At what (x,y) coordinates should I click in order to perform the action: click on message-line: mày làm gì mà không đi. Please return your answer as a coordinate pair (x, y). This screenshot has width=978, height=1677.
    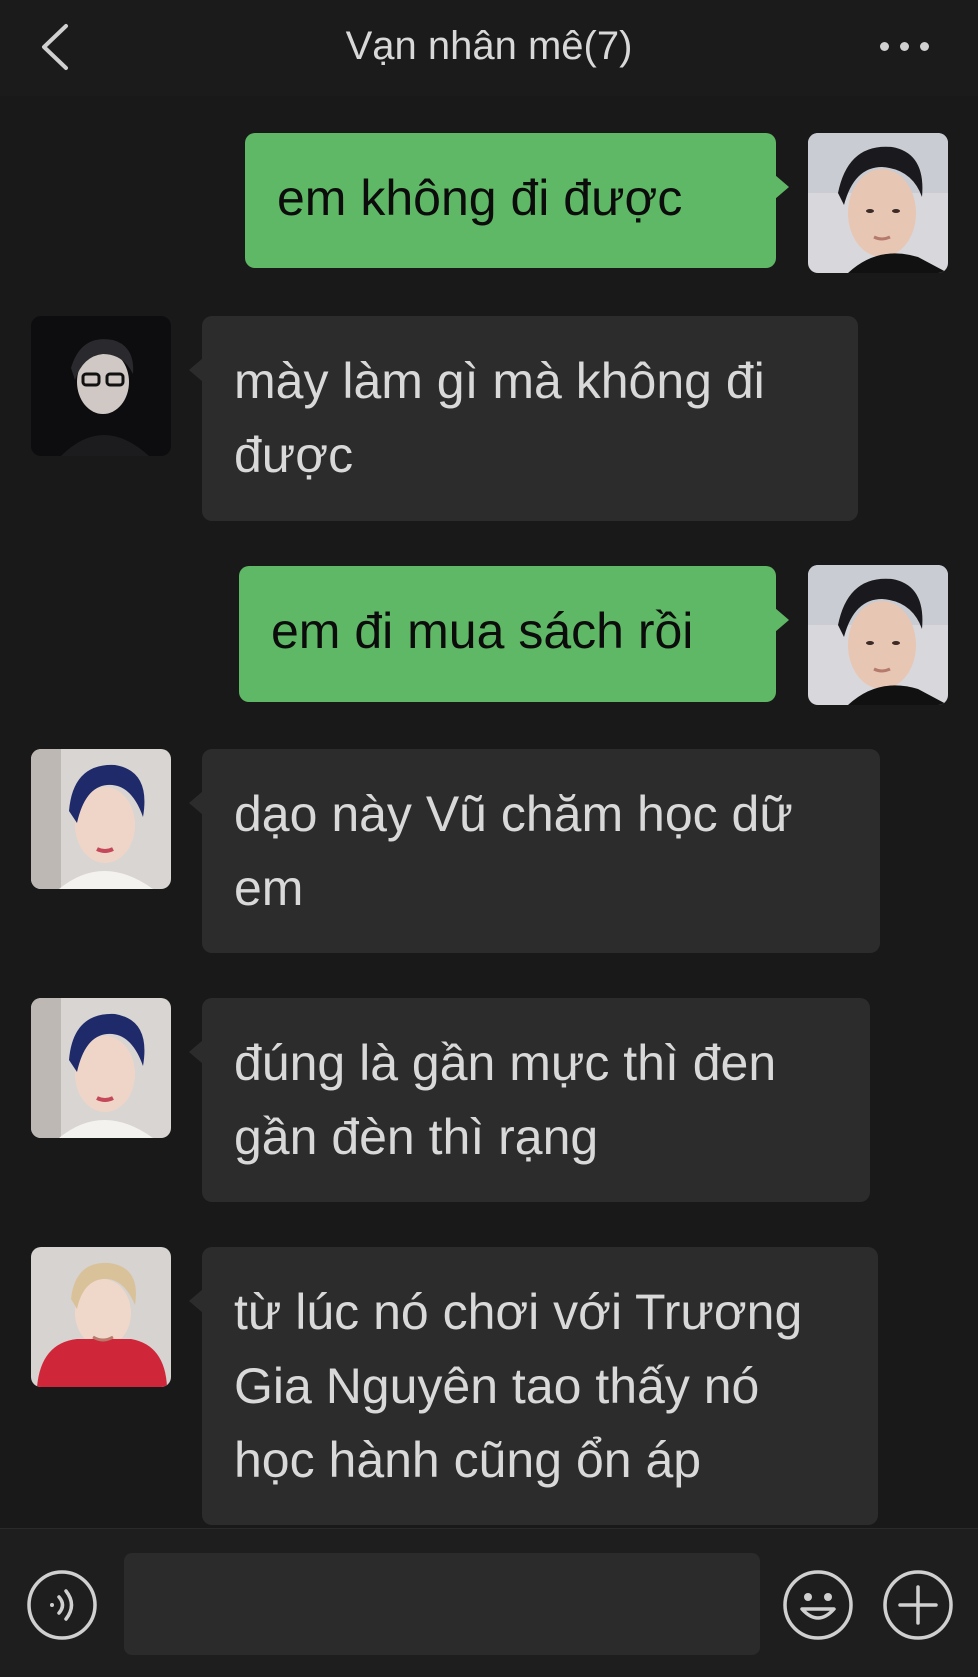
    Looking at the image, I should click on (499, 381).